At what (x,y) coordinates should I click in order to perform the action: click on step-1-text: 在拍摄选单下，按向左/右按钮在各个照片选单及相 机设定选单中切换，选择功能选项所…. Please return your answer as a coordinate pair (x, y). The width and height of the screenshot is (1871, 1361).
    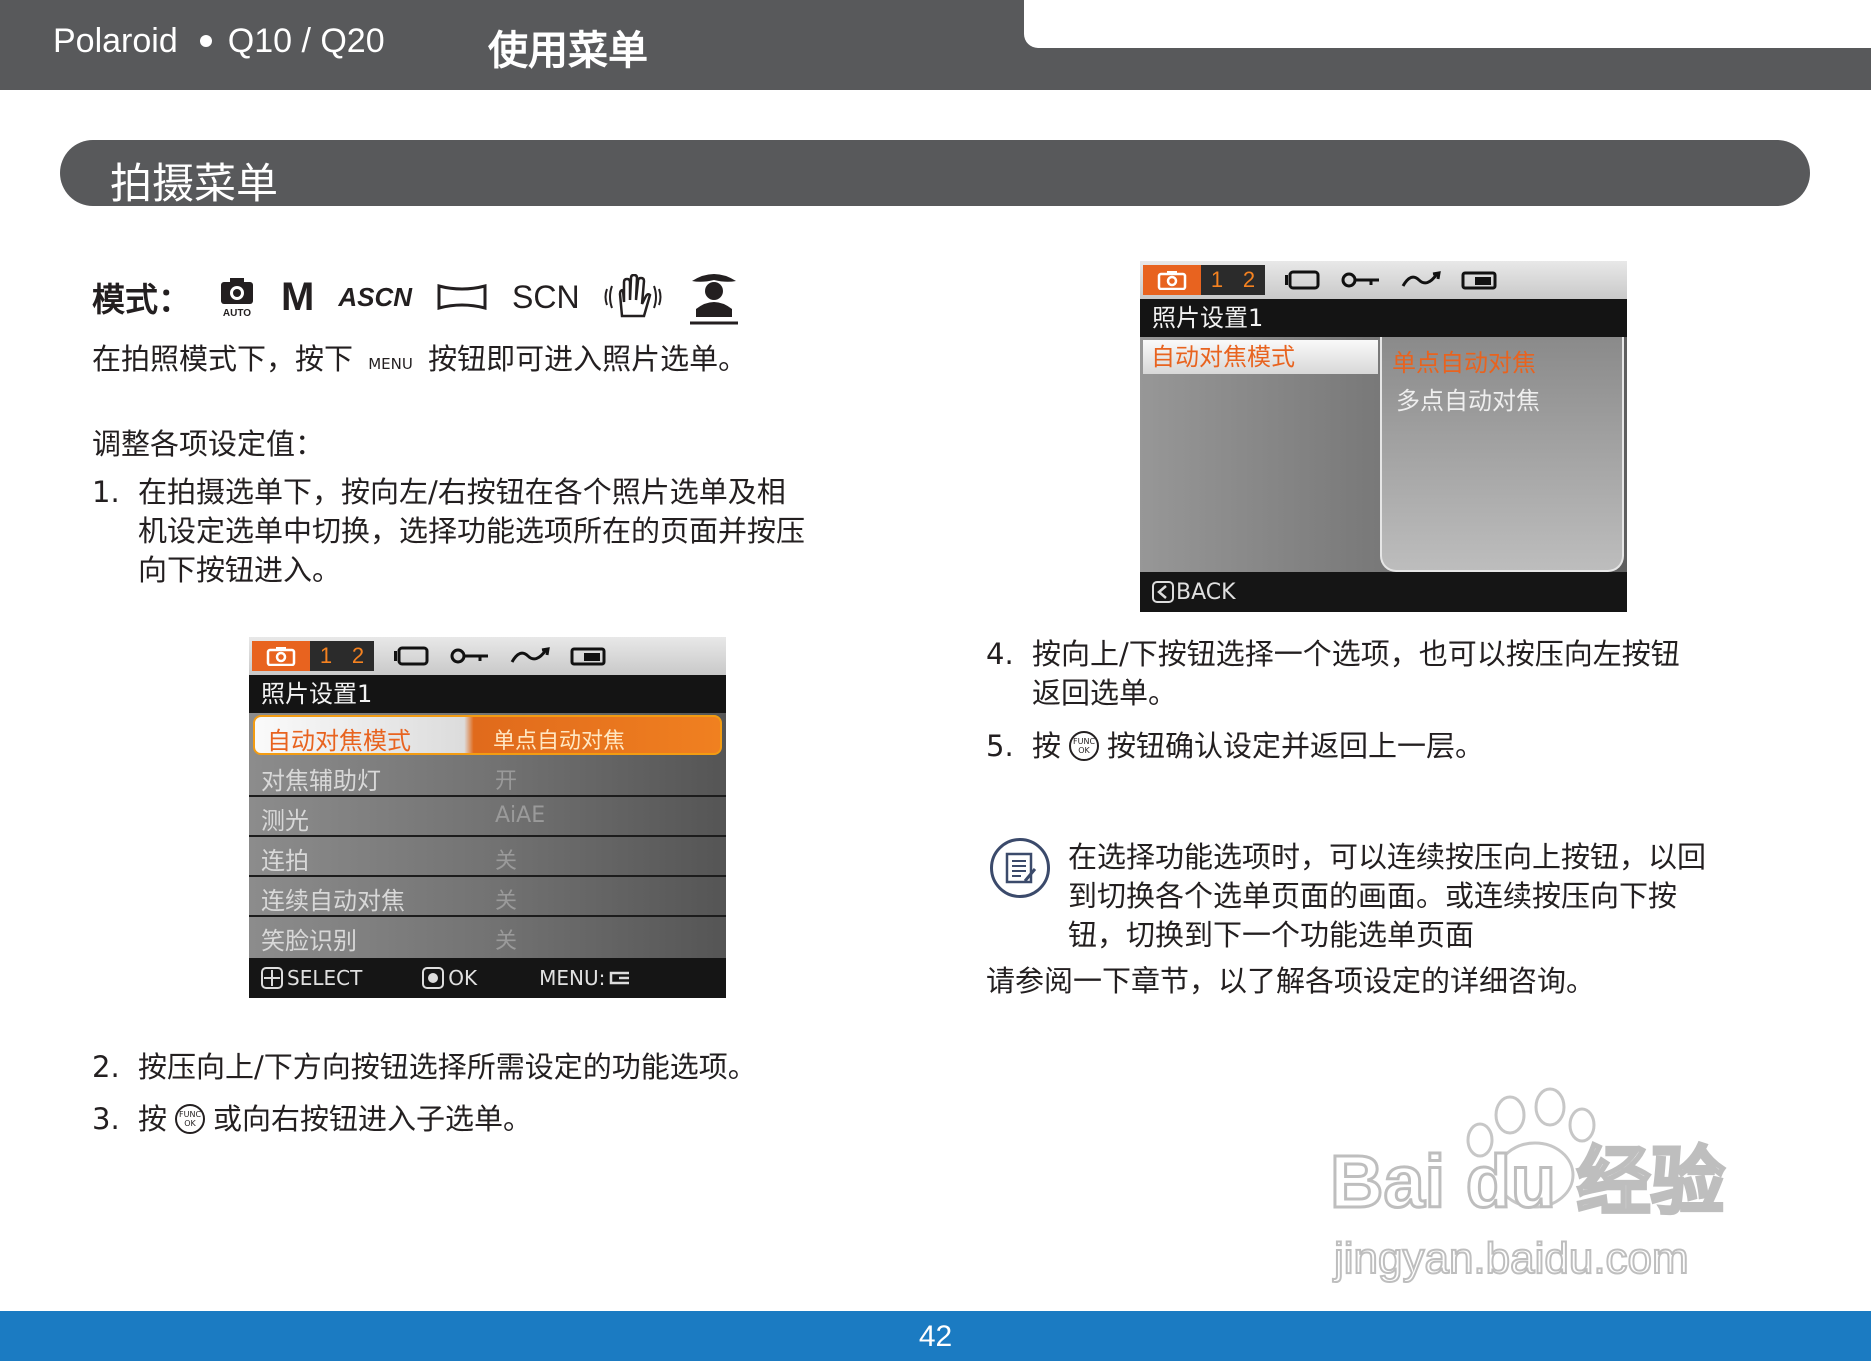
    Looking at the image, I should click on (471, 531).